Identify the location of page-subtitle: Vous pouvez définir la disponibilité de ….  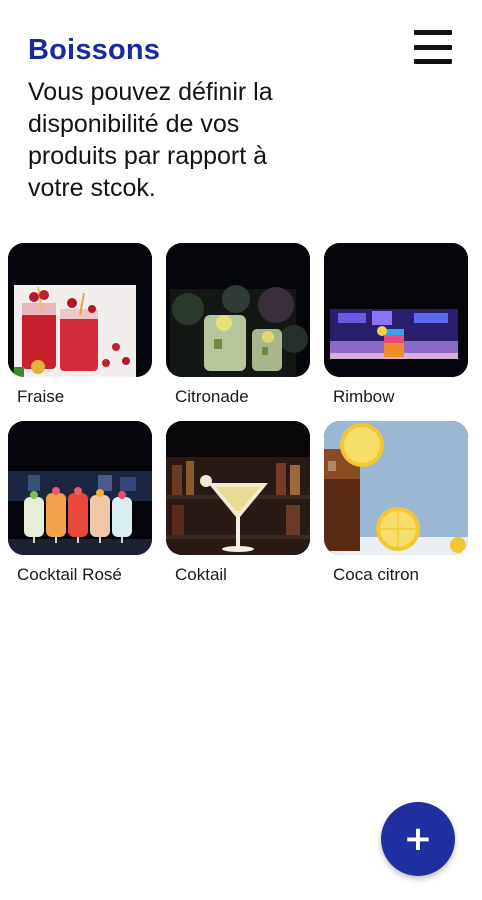
(150, 140).